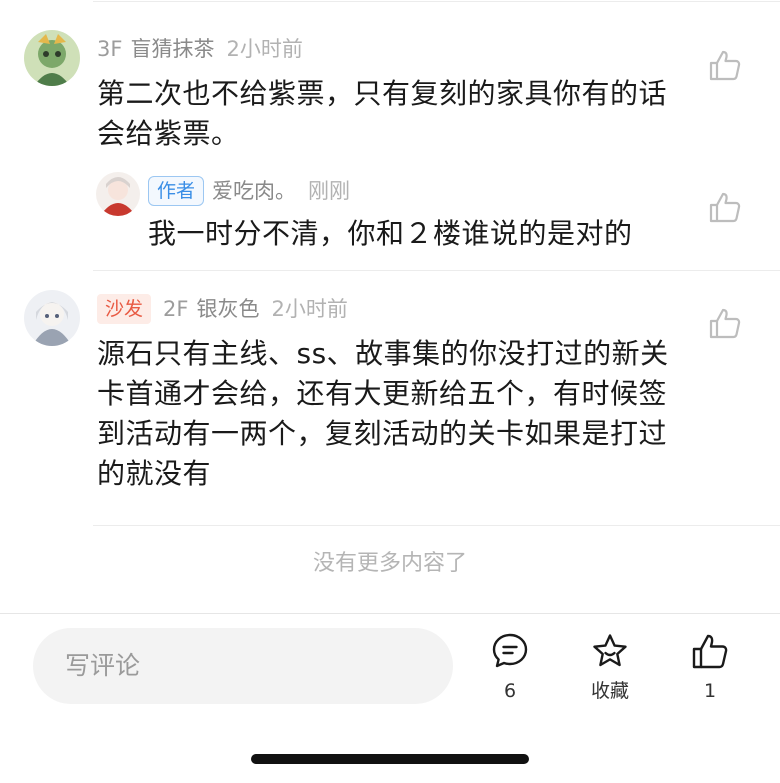 This screenshot has width=780, height=783. I want to click on reply-timestamp: 刚刚, so click(329, 191).